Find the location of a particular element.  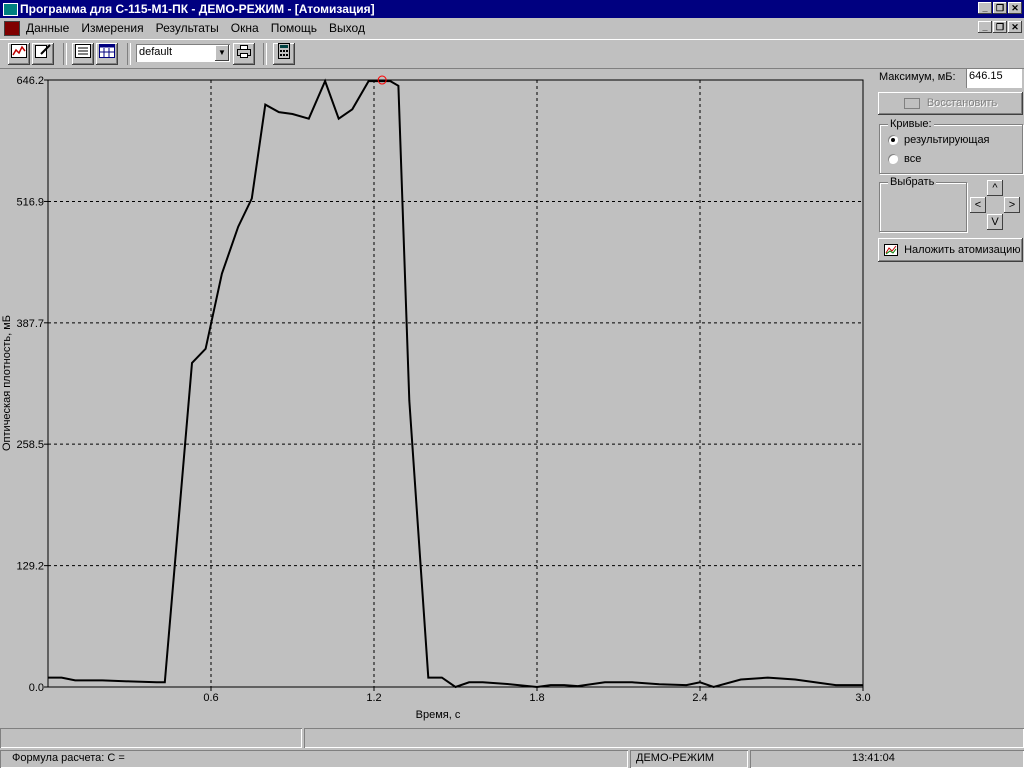

y-tick-label: 646.2 is located at coordinates (30, 81).